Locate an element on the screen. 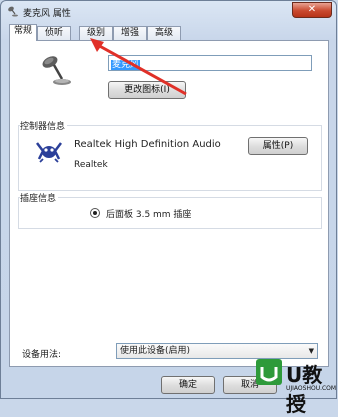 This screenshot has height=417, width=338. close-icon: ✕ is located at coordinates (312, 9).